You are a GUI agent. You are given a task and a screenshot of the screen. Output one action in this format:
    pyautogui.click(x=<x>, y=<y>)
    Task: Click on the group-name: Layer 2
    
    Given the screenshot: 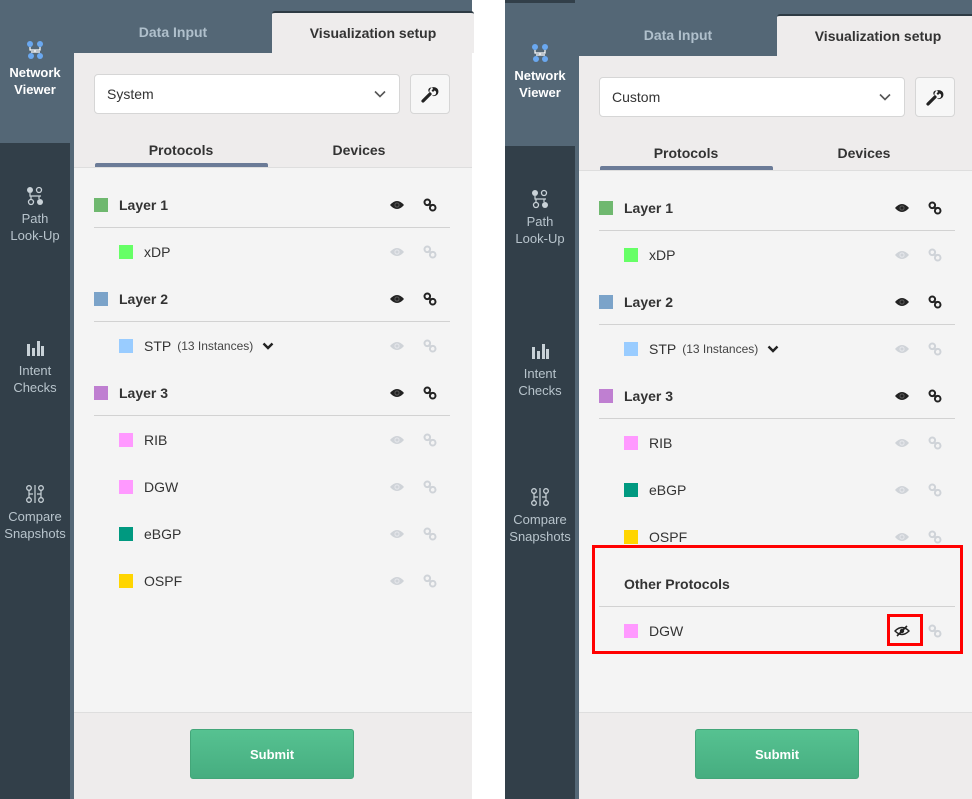 What is the action you would take?
    pyautogui.click(x=649, y=301)
    